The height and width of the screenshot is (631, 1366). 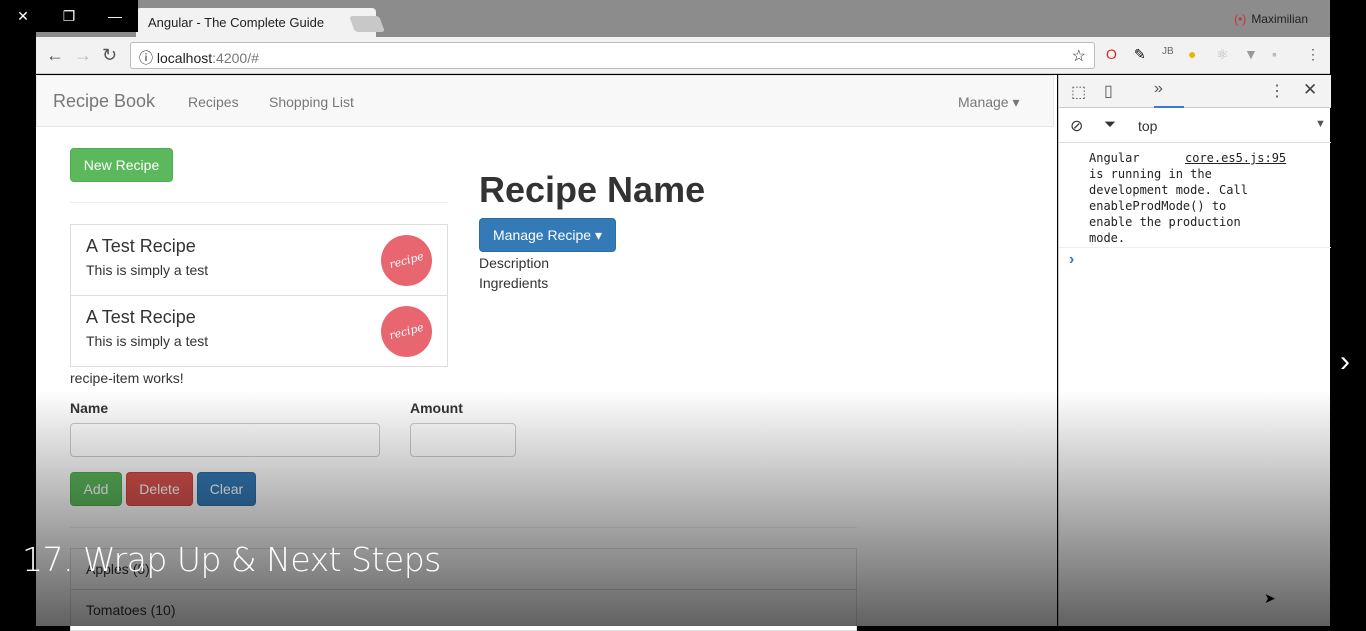 I want to click on add-button: Add, so click(x=96, y=489).